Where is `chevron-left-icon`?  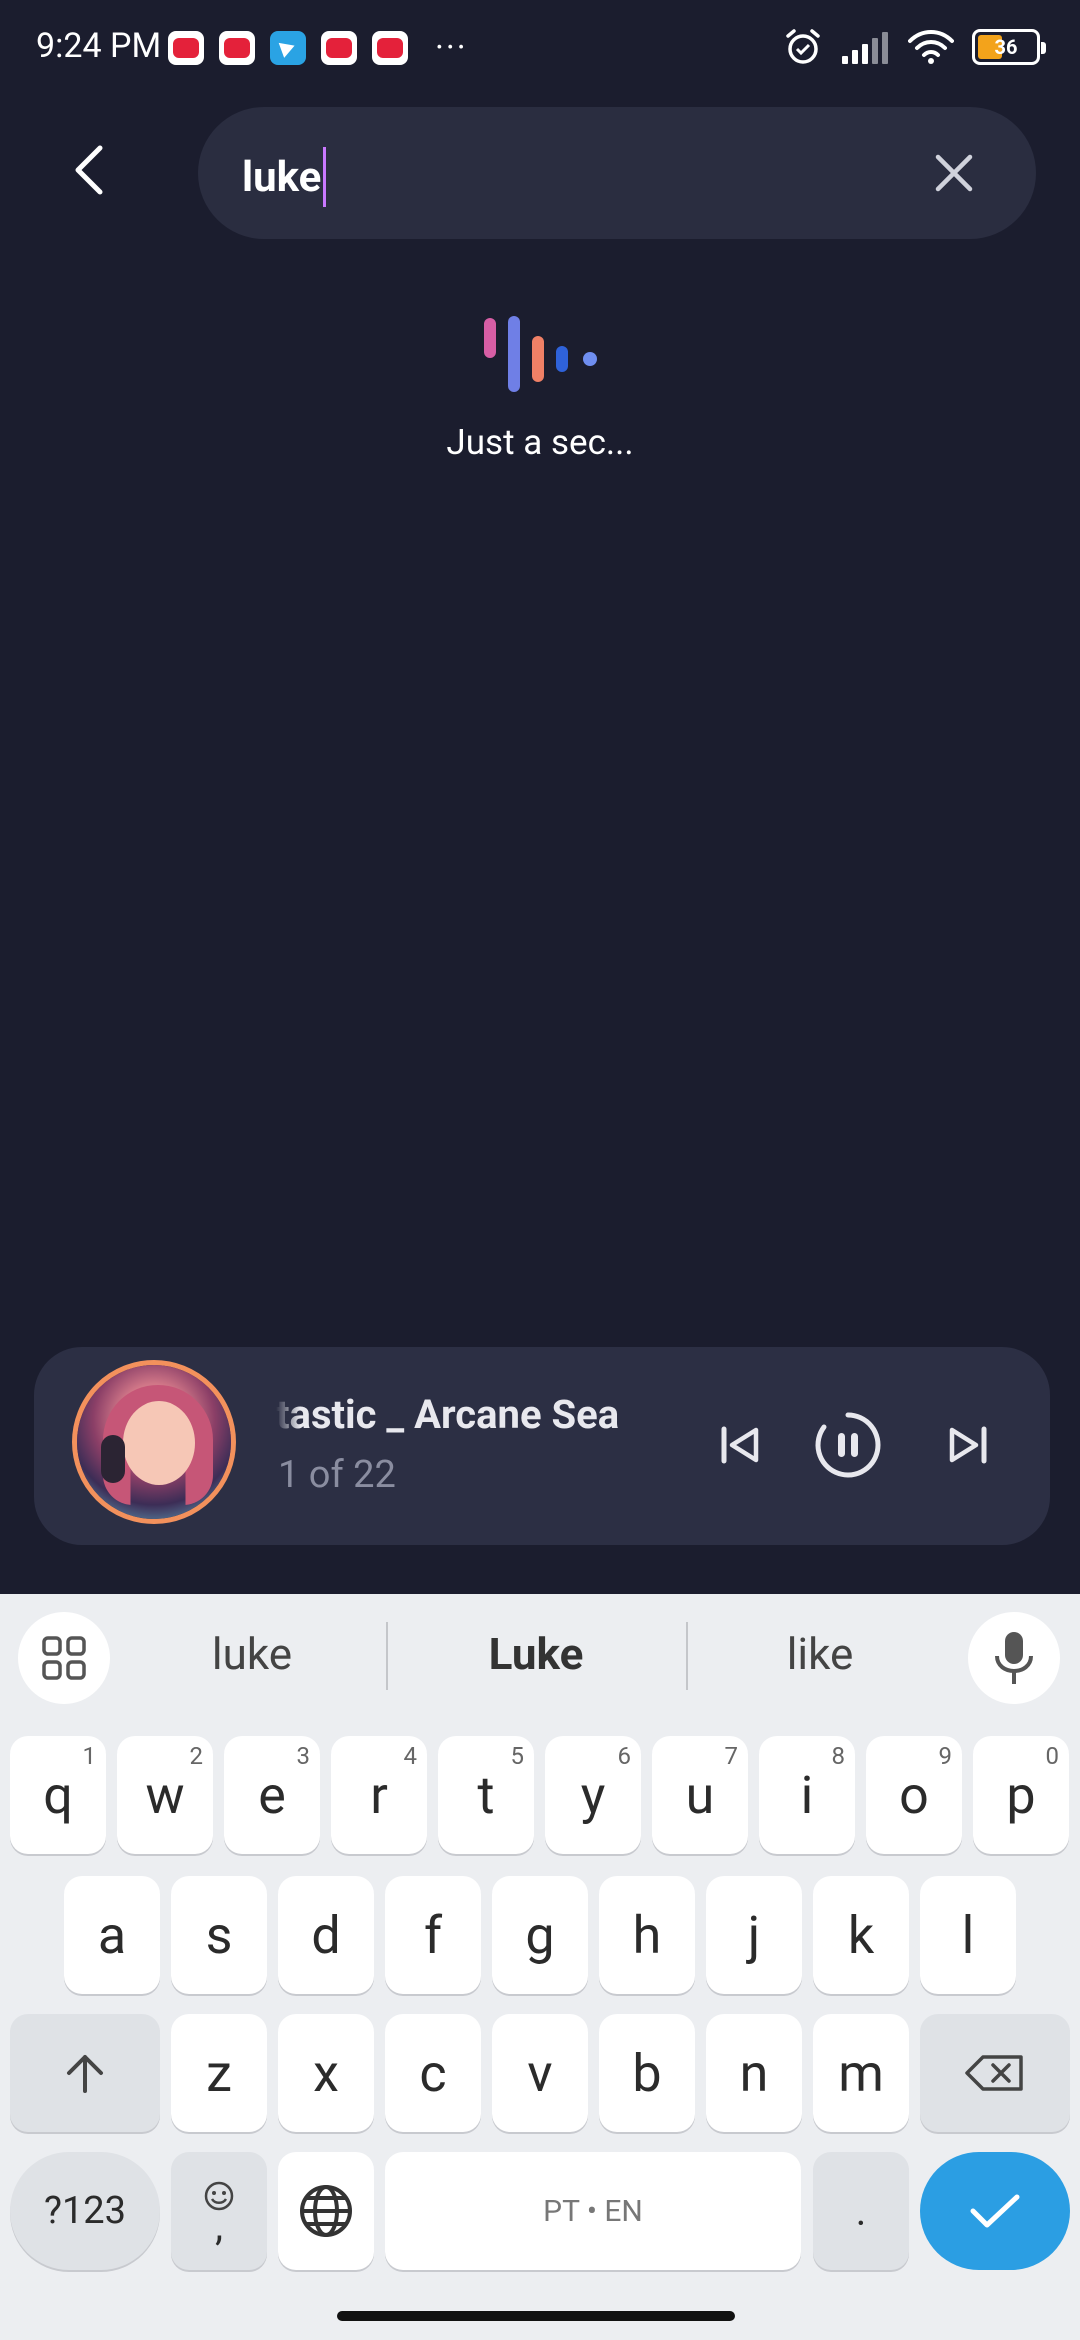 chevron-left-icon is located at coordinates (89, 170).